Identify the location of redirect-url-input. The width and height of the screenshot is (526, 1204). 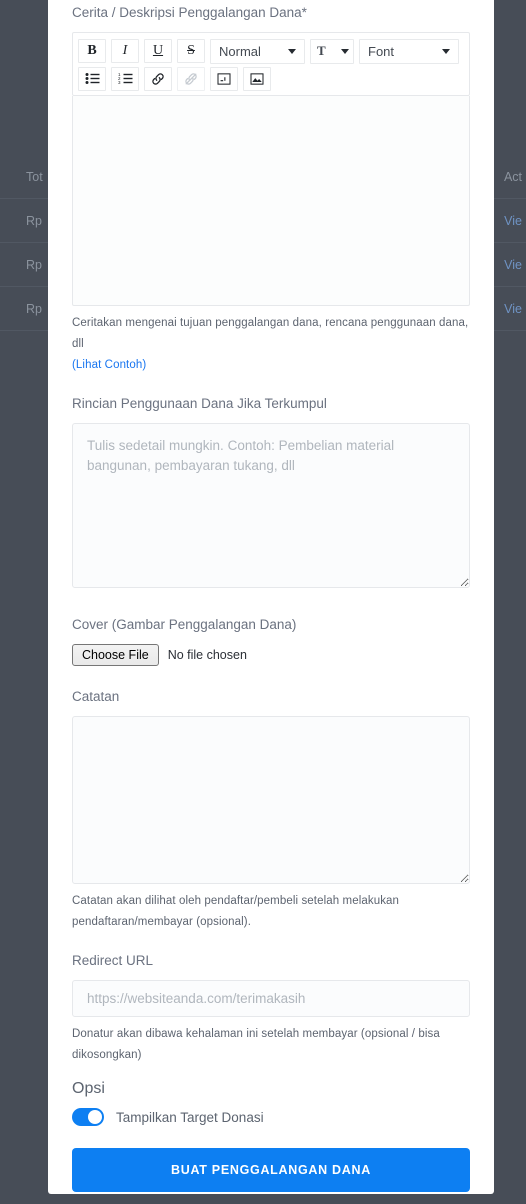
(271, 998).